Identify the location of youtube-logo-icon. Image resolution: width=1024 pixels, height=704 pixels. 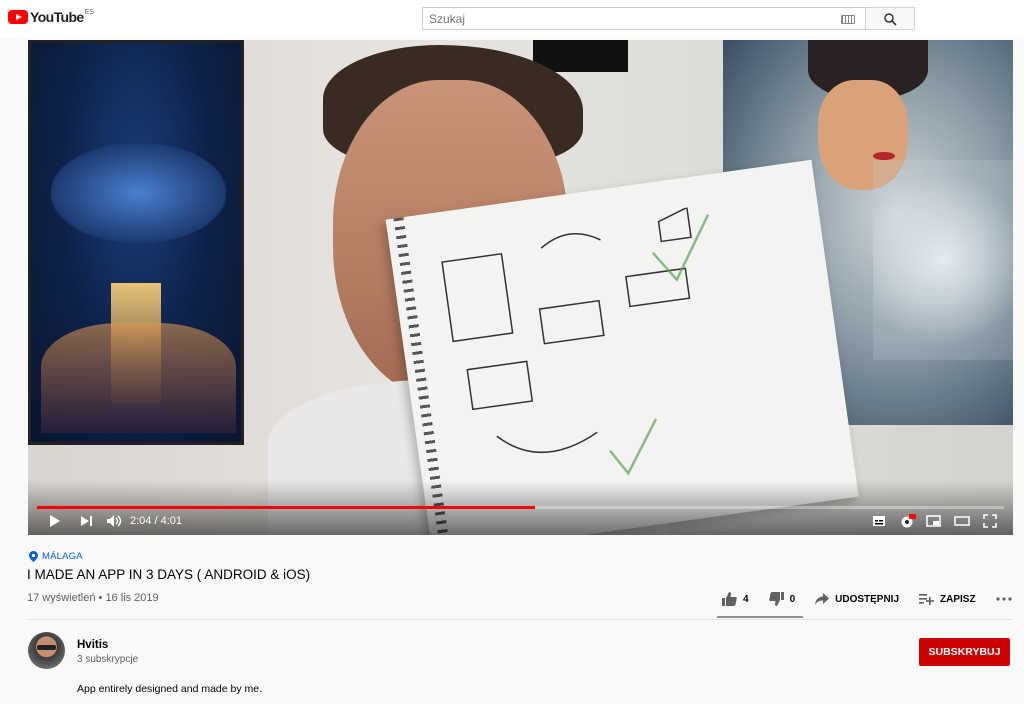
(18, 17).